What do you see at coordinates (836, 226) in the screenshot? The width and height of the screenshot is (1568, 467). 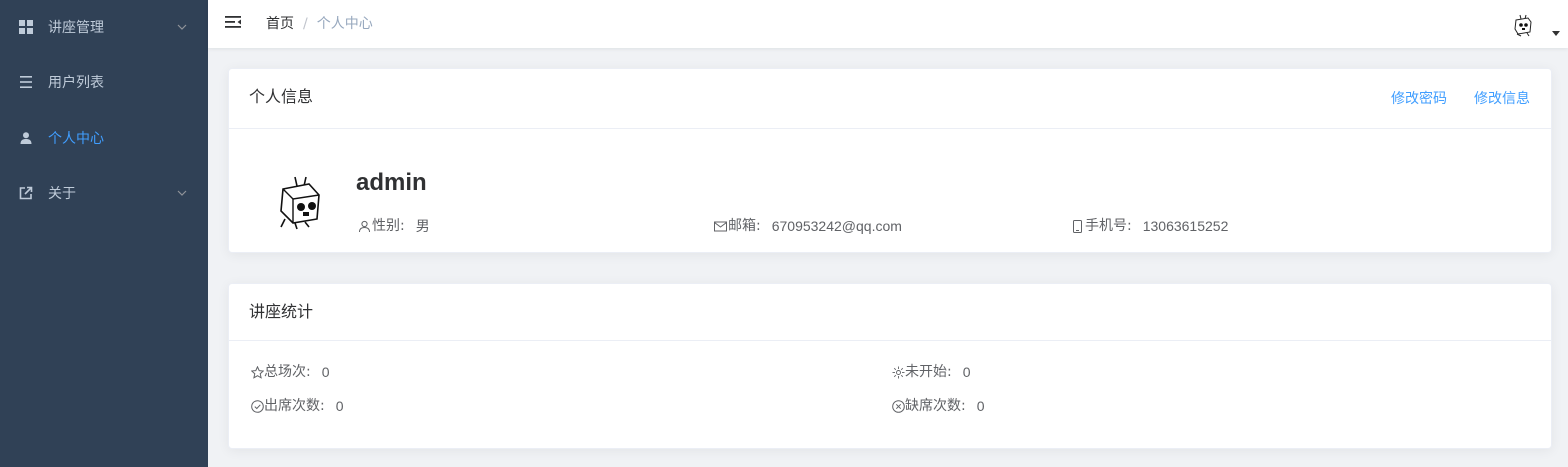 I see `email-value: 670953242@qq.com` at bounding box center [836, 226].